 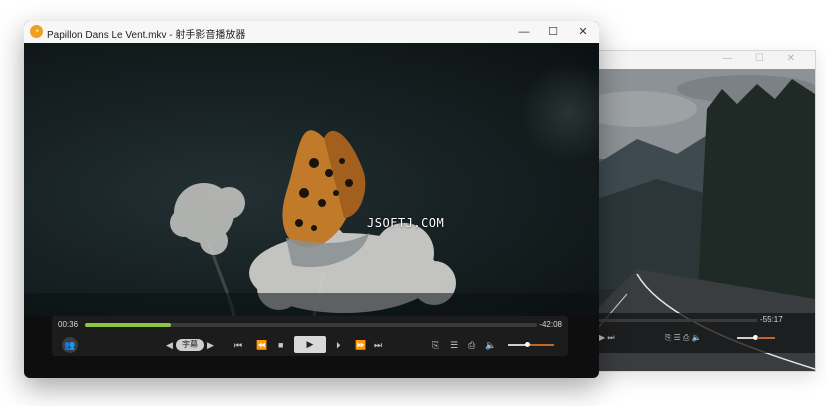 What do you see at coordinates (280, 345) in the screenshot?
I see `stop-icon: ■` at bounding box center [280, 345].